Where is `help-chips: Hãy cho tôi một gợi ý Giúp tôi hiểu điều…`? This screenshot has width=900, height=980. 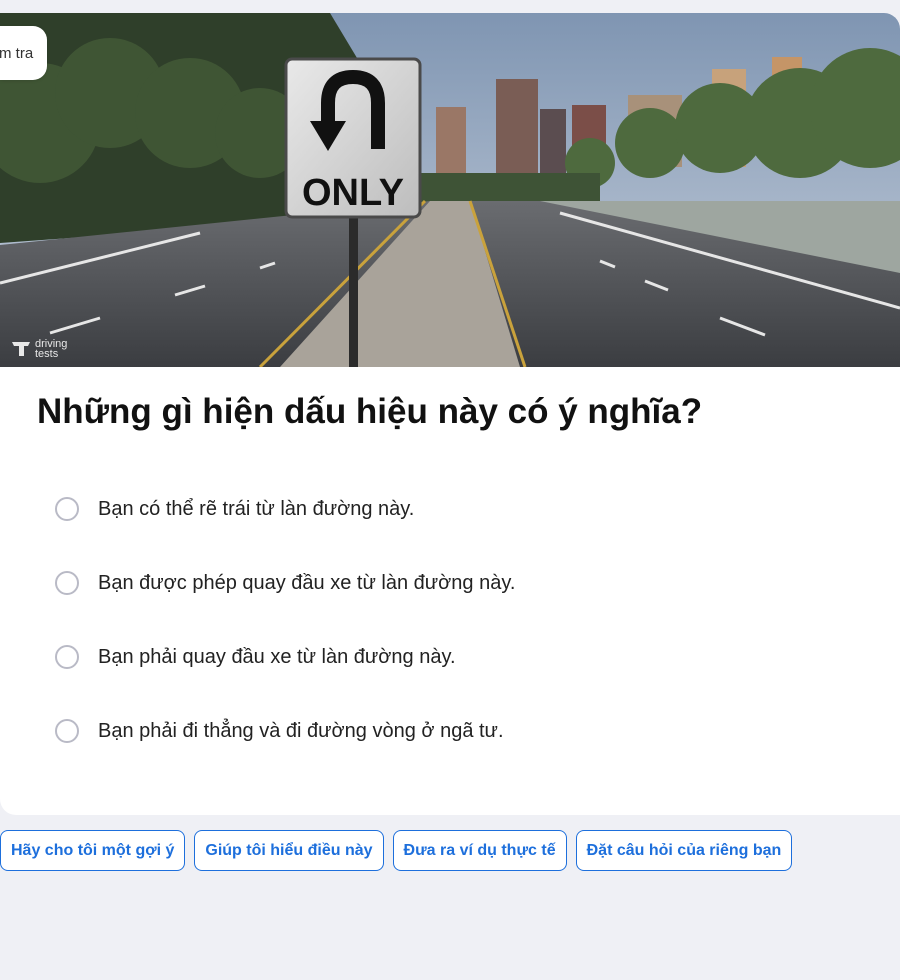 help-chips: Hãy cho tôi một gợi ý Giúp tôi hiểu điều… is located at coordinates (400, 850).